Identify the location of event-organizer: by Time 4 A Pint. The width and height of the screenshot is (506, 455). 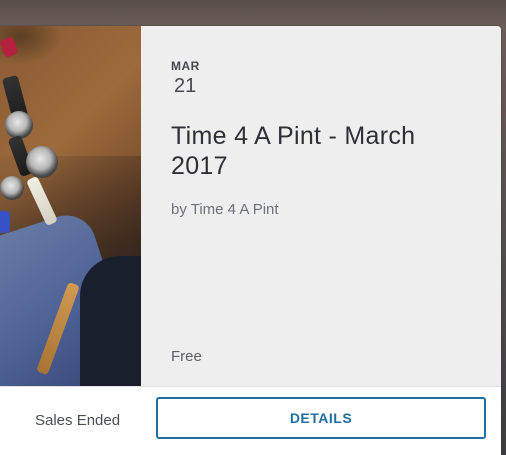
(225, 209).